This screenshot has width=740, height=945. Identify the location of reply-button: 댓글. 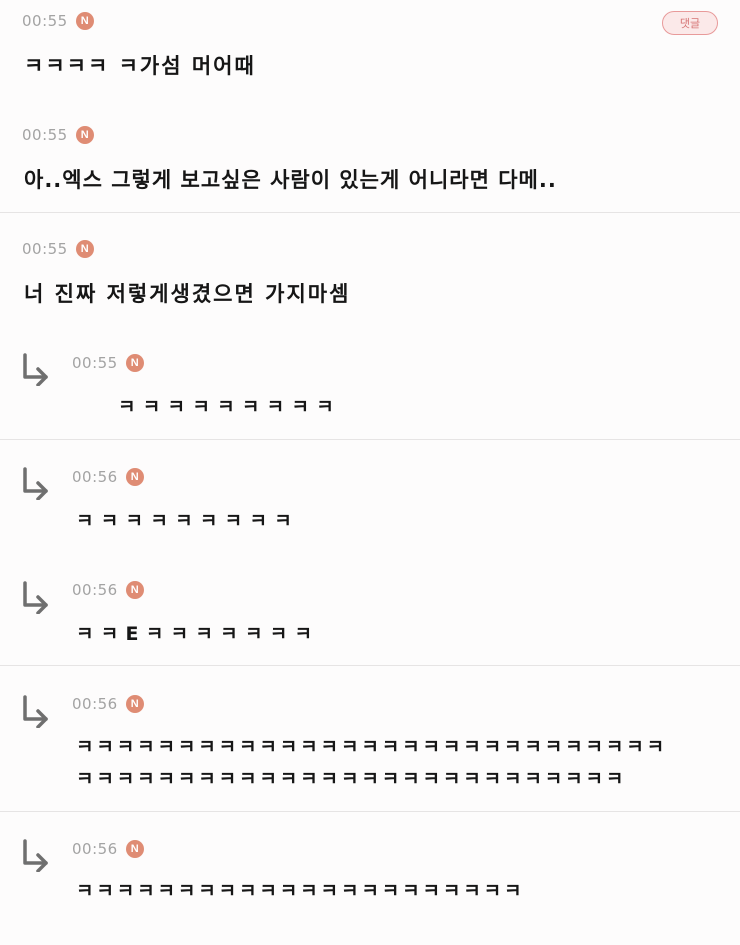
(690, 23).